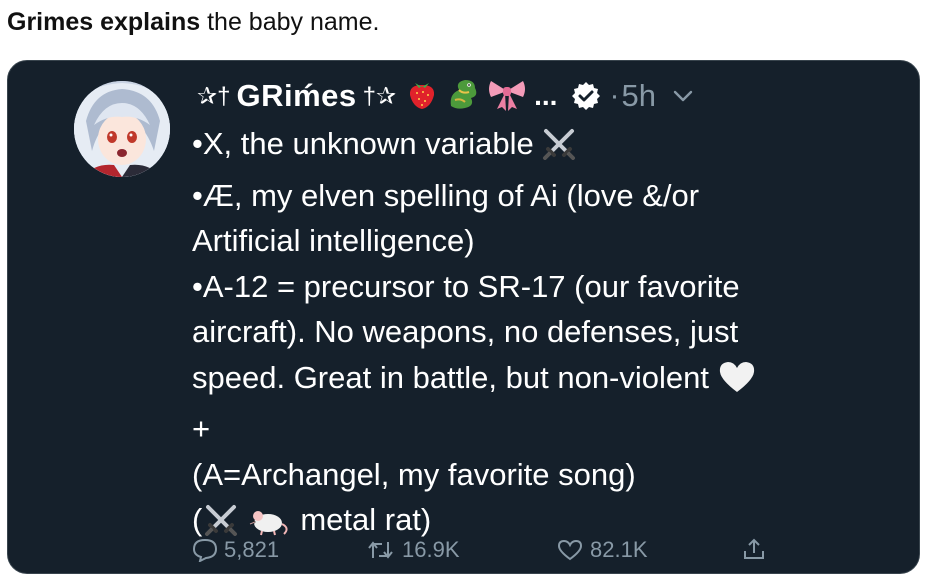 Image resolution: width=930 pixels, height=584 pixels. I want to click on like-button: 82.1K, so click(602, 550).